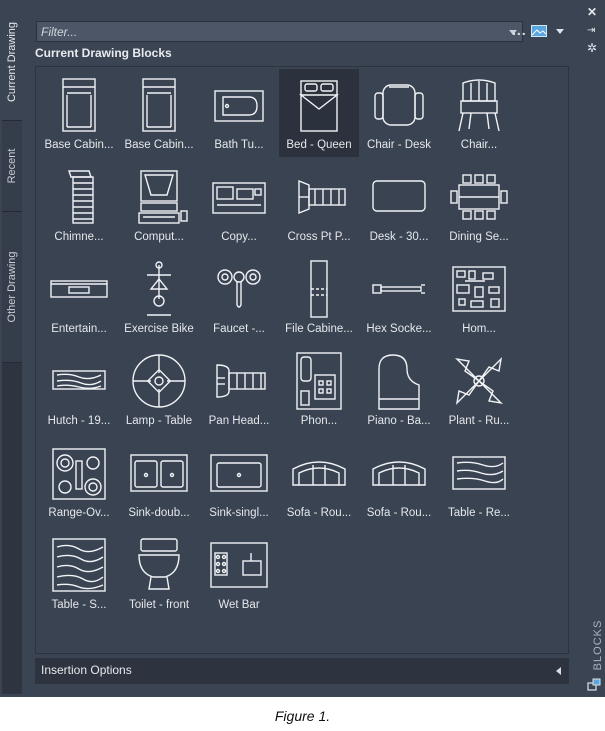  Describe the element at coordinates (159, 421) in the screenshot. I see `block-label: Lamp - Table` at that location.